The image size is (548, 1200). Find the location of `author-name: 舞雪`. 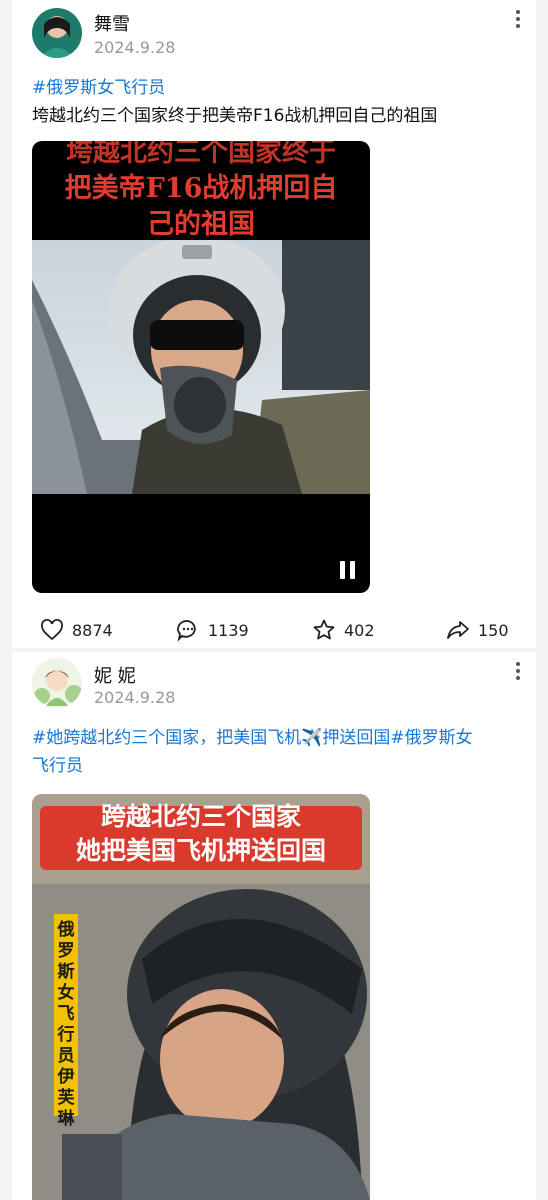

author-name: 舞雪 is located at coordinates (112, 23).